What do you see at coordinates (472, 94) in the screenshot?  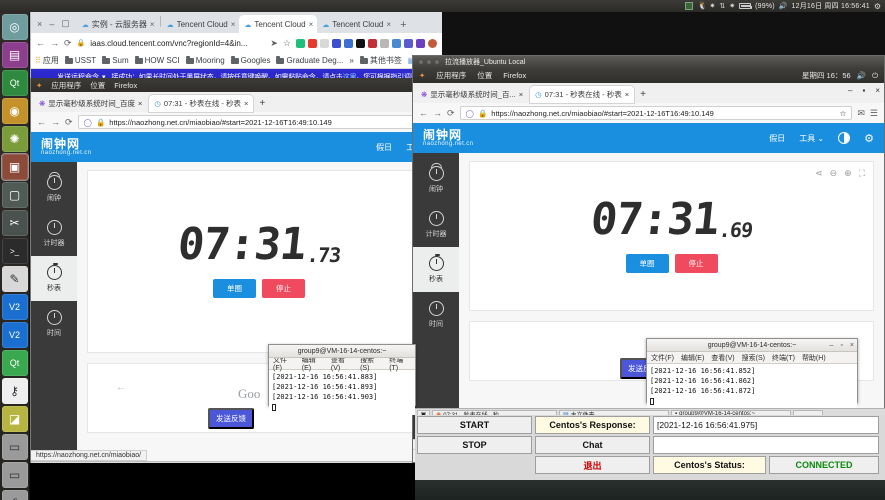 I see `ff-right-tab-0: ❋ 显示毫秒级系统时间_百... ×` at bounding box center [472, 94].